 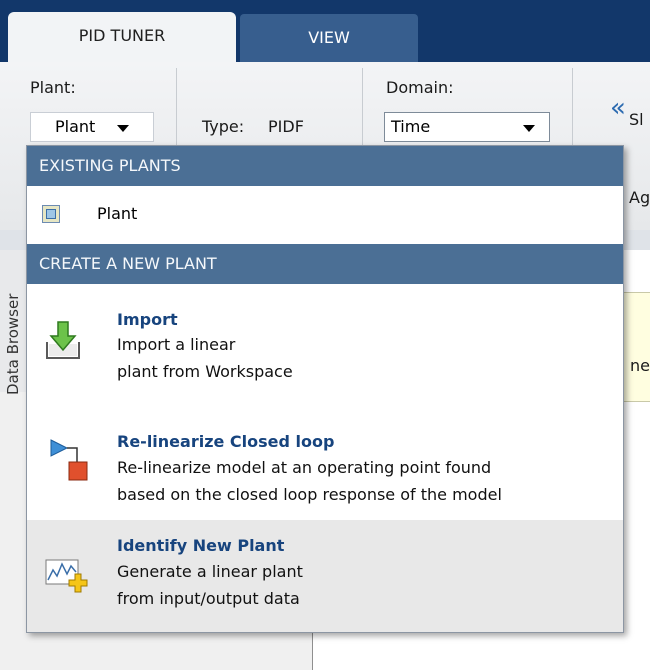 I want to click on collapse-toolstrip-icon: «, so click(x=618, y=108).